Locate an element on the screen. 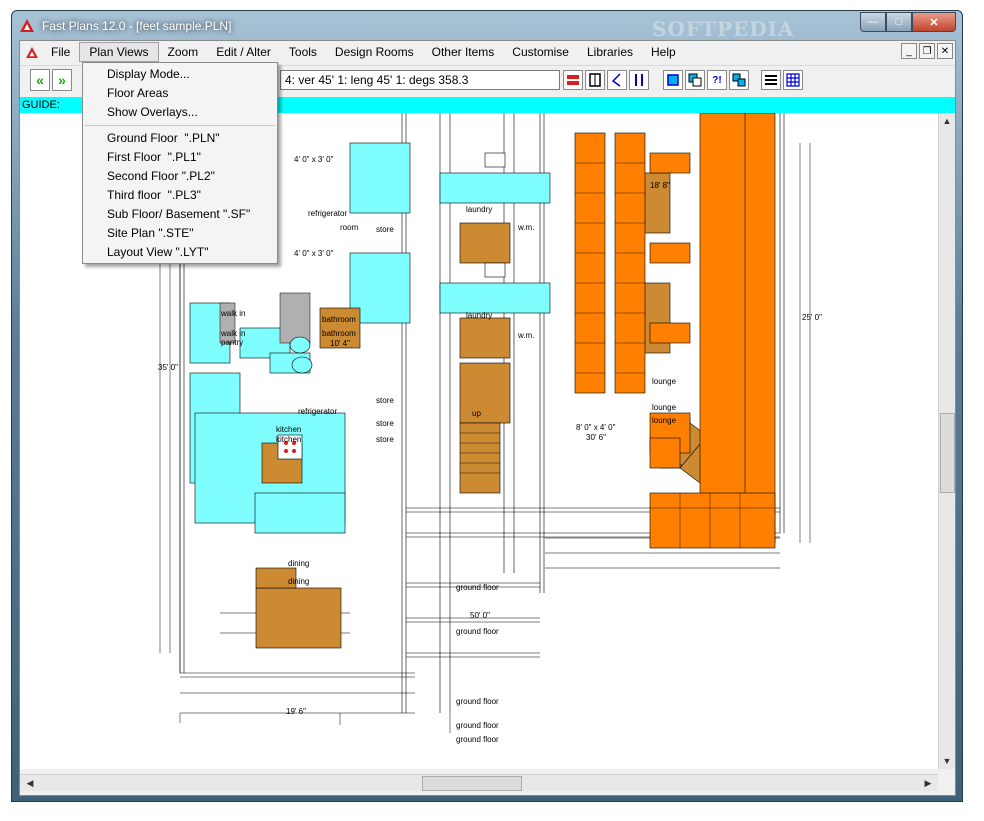 The height and width of the screenshot is (821, 984). next-button: » is located at coordinates (62, 80).